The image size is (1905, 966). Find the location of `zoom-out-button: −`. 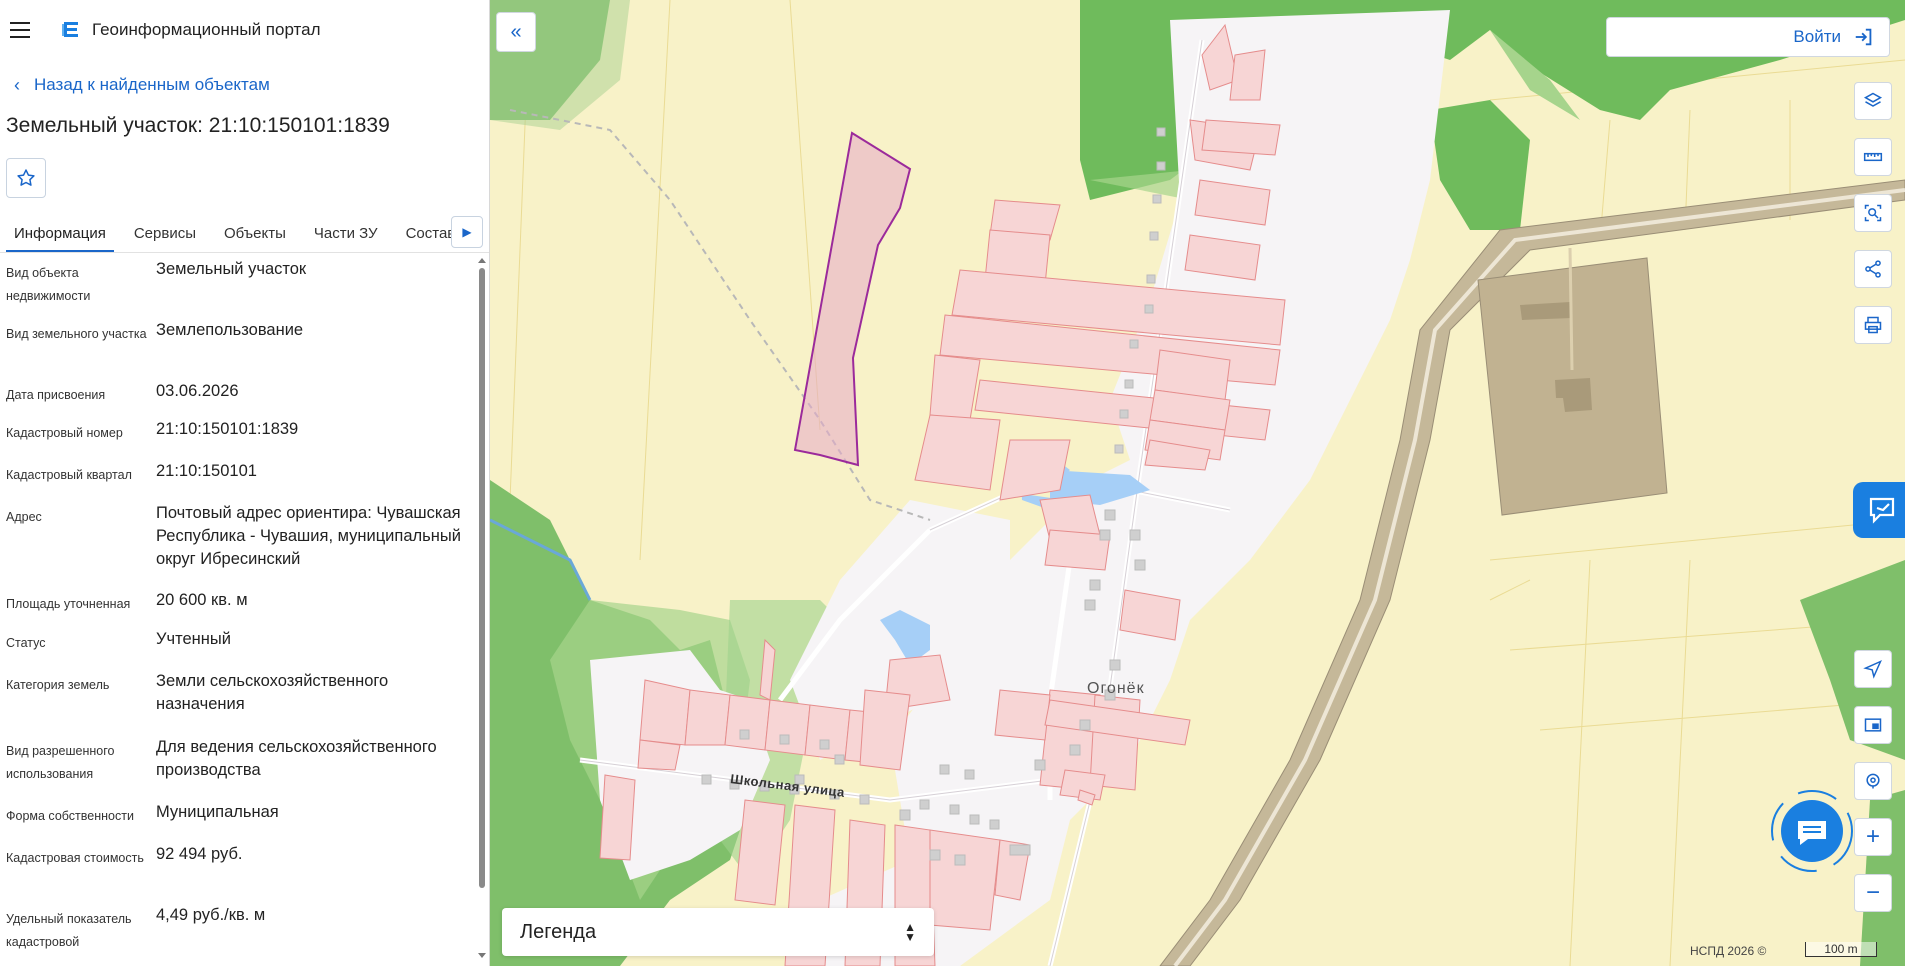

zoom-out-button: − is located at coordinates (1873, 893).